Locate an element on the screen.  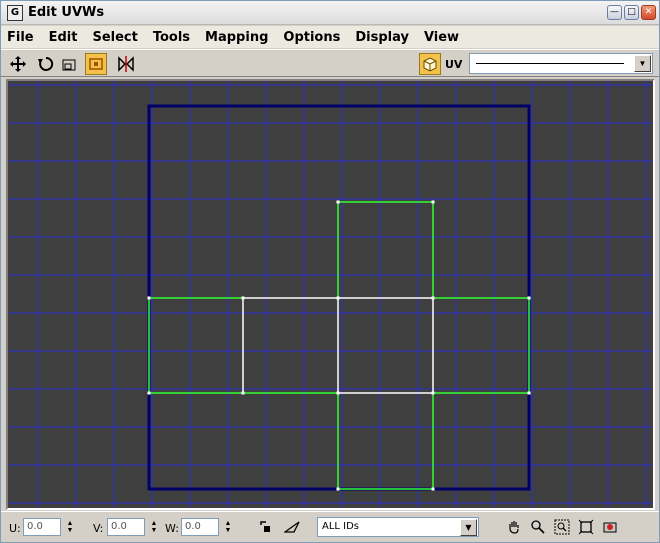
menu-mapping: Mapping is located at coordinates (236, 37).